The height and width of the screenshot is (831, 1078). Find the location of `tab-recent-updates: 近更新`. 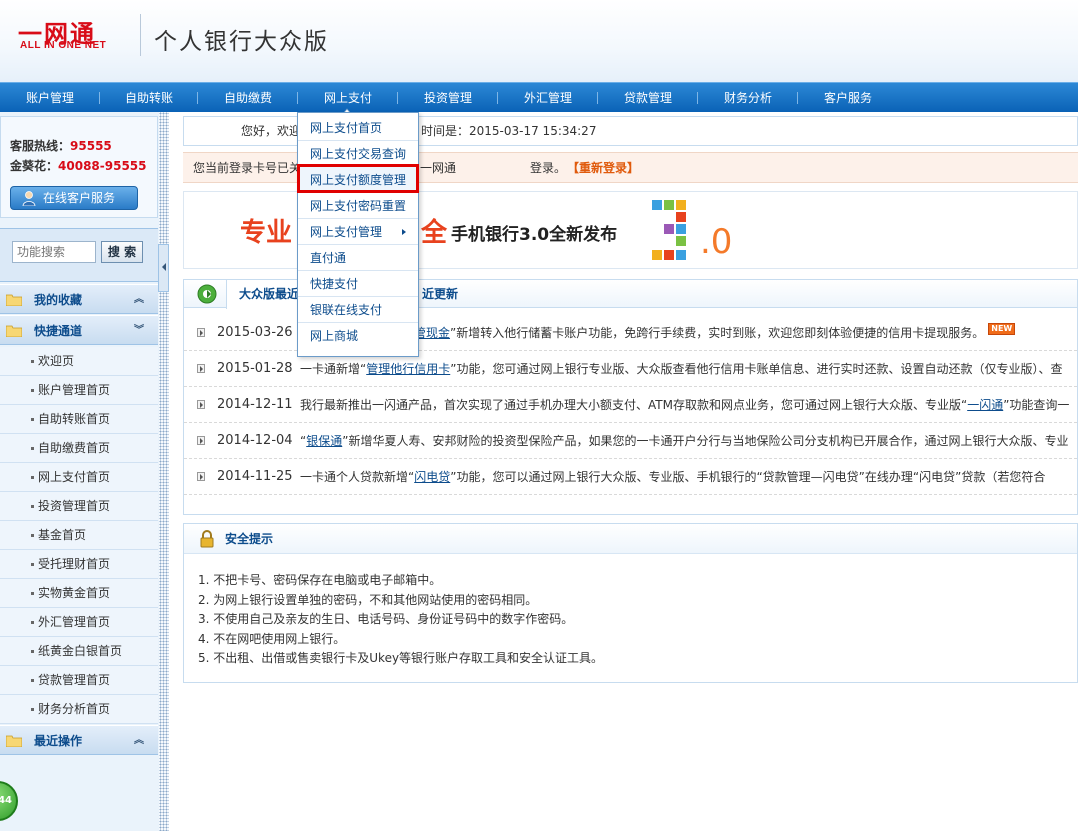

tab-recent-updates: 近更新 is located at coordinates (440, 294).